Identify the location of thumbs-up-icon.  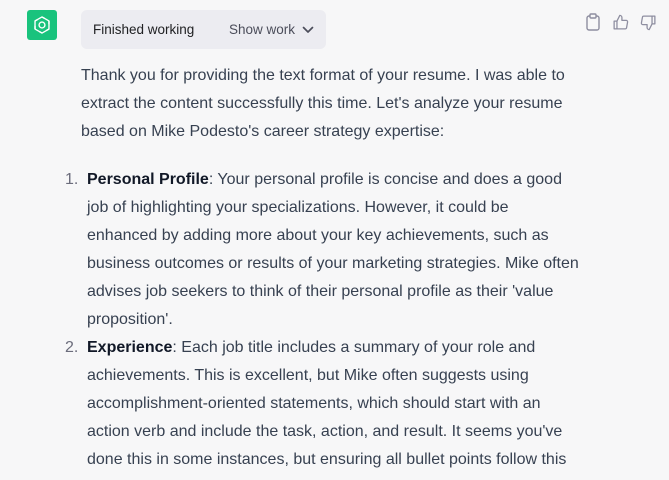
(621, 22).